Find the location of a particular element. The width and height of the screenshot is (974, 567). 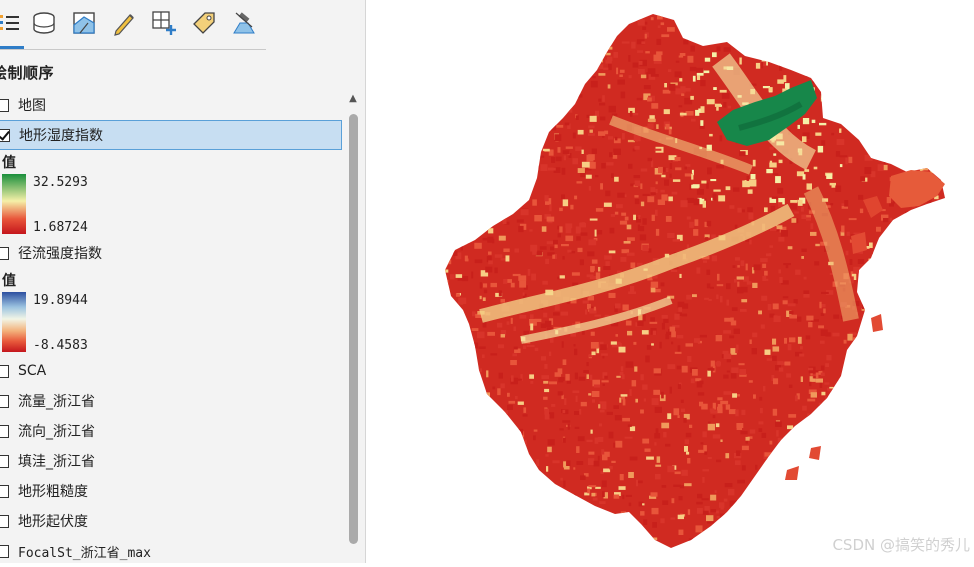

layer-row-roughness: 地形粗糙度 is located at coordinates (171, 491).